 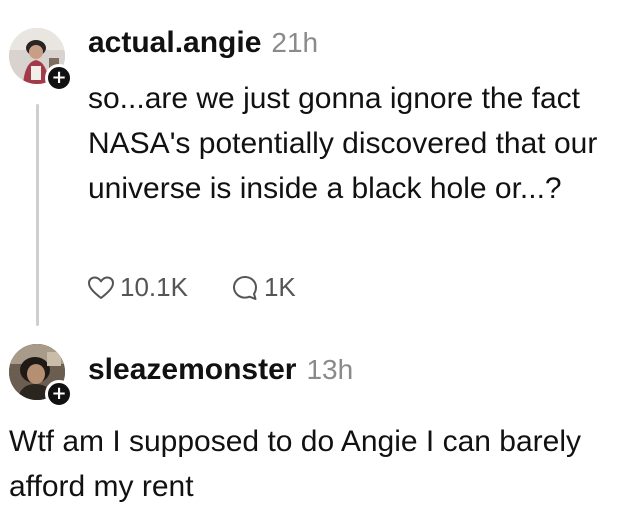 I want to click on username: sleazemonster, so click(x=192, y=370).